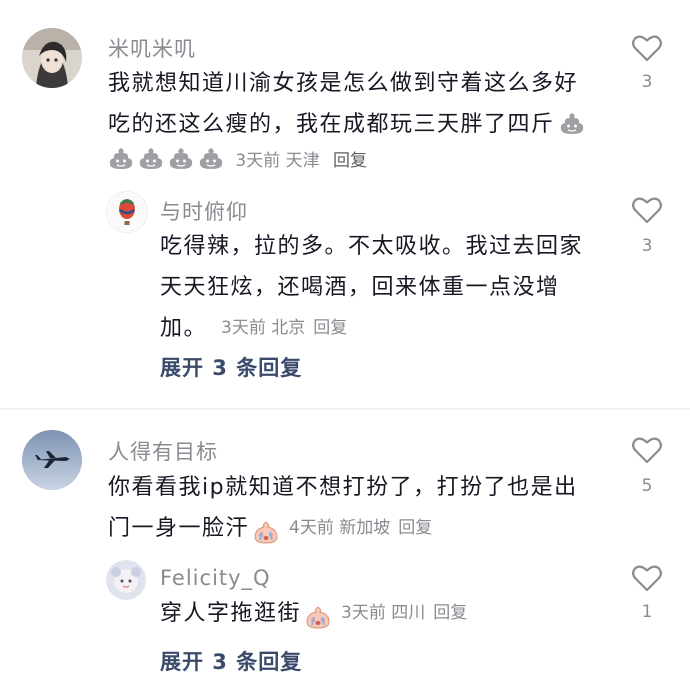 The height and width of the screenshot is (700, 690). I want to click on comment-text-line-content: 门一身一脸汗, so click(179, 528).